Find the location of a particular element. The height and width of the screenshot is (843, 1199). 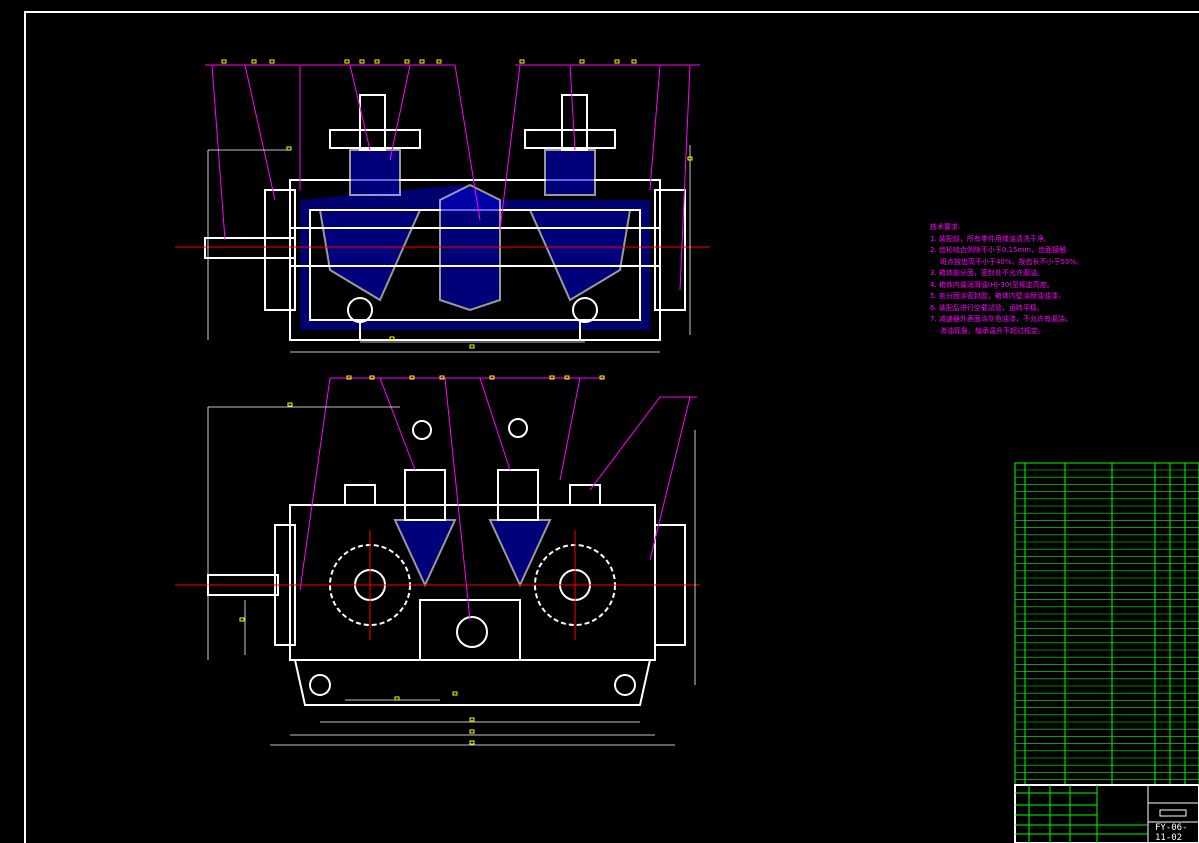

bottom-front-view is located at coordinates (446, 562).